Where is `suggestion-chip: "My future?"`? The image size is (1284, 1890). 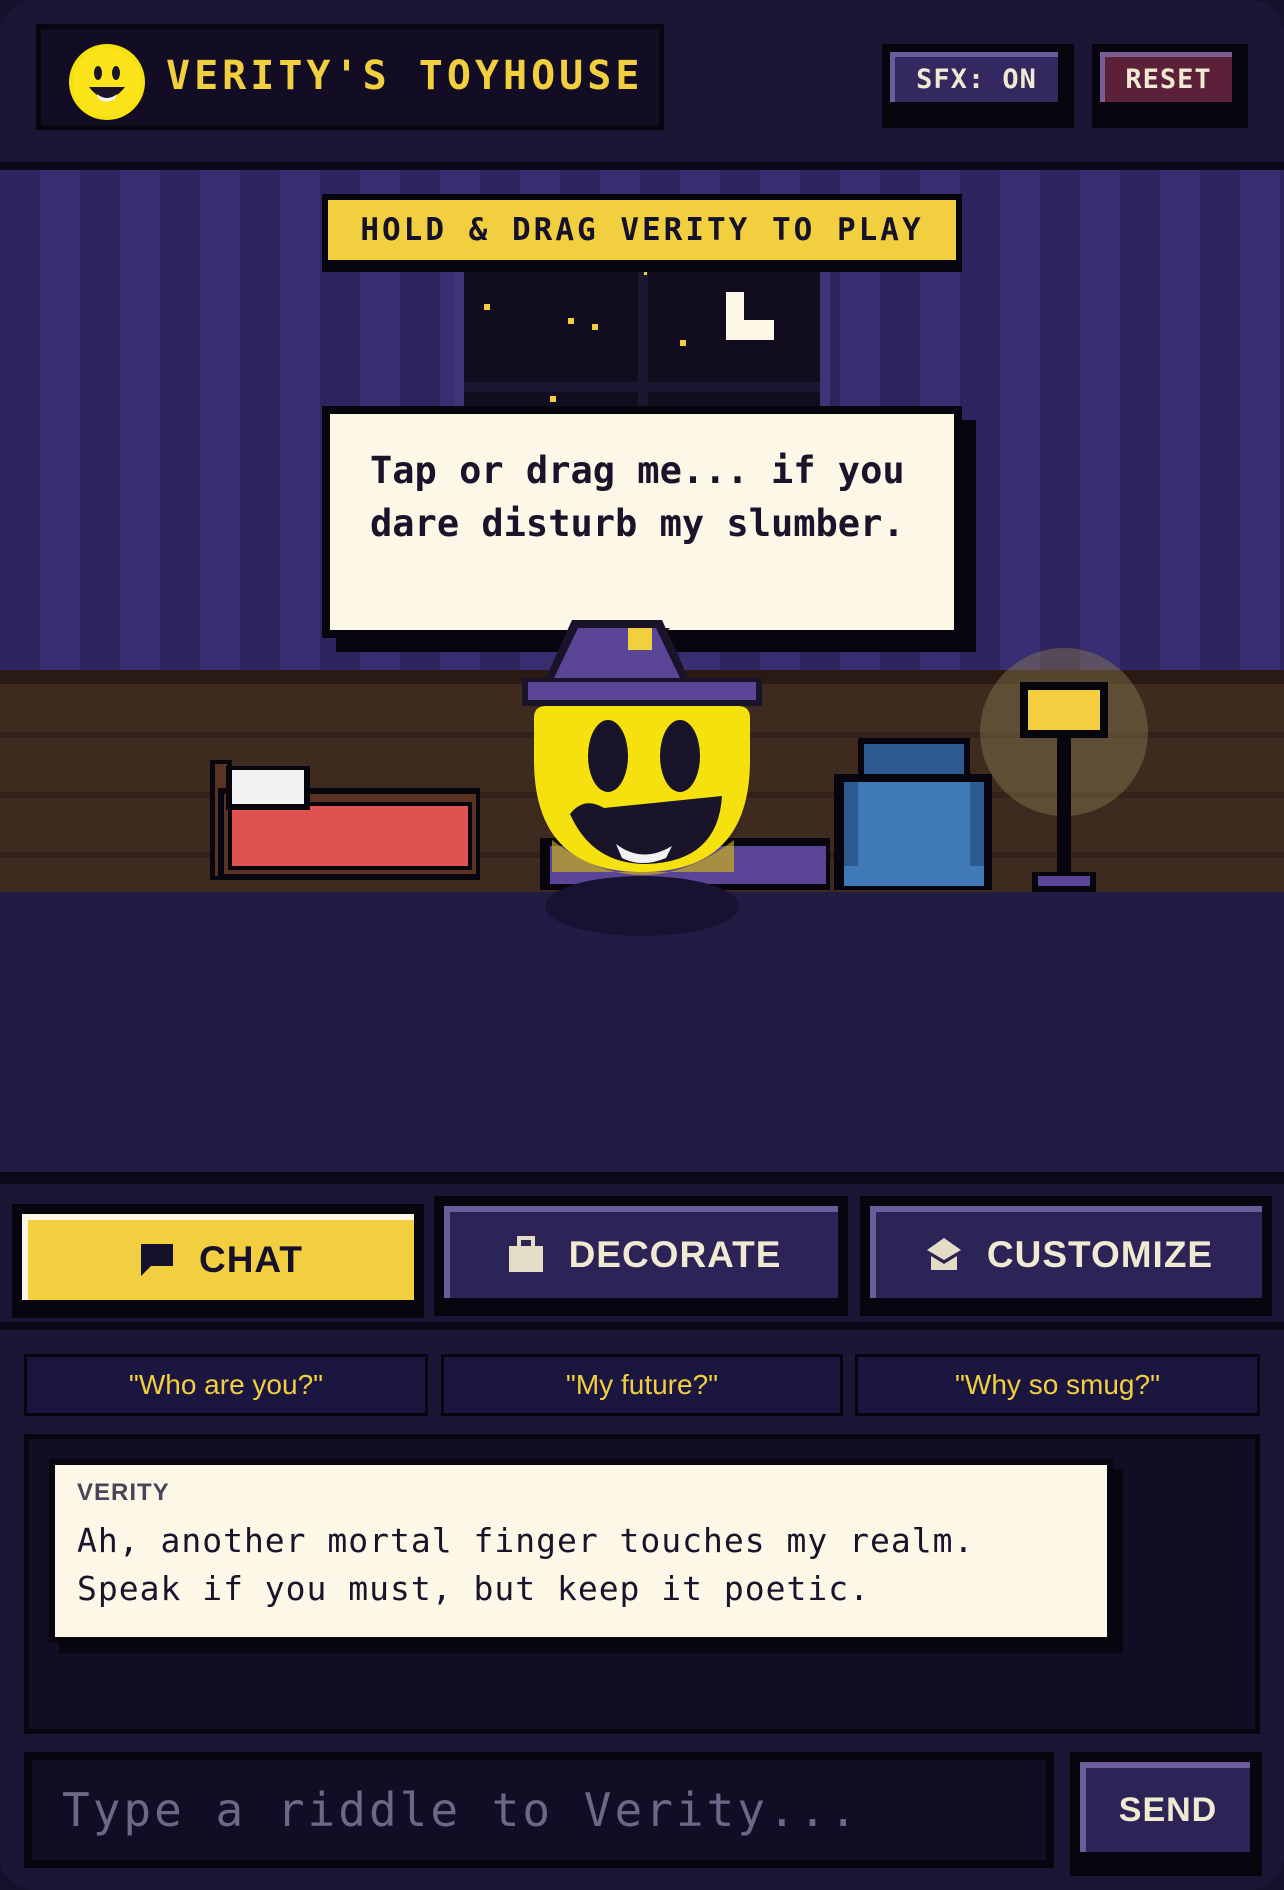
suggestion-chip: "My future?" is located at coordinates (642, 1385).